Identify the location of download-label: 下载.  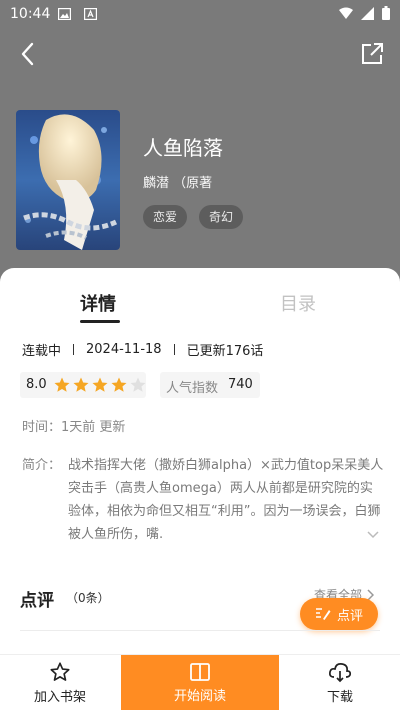
(339, 697).